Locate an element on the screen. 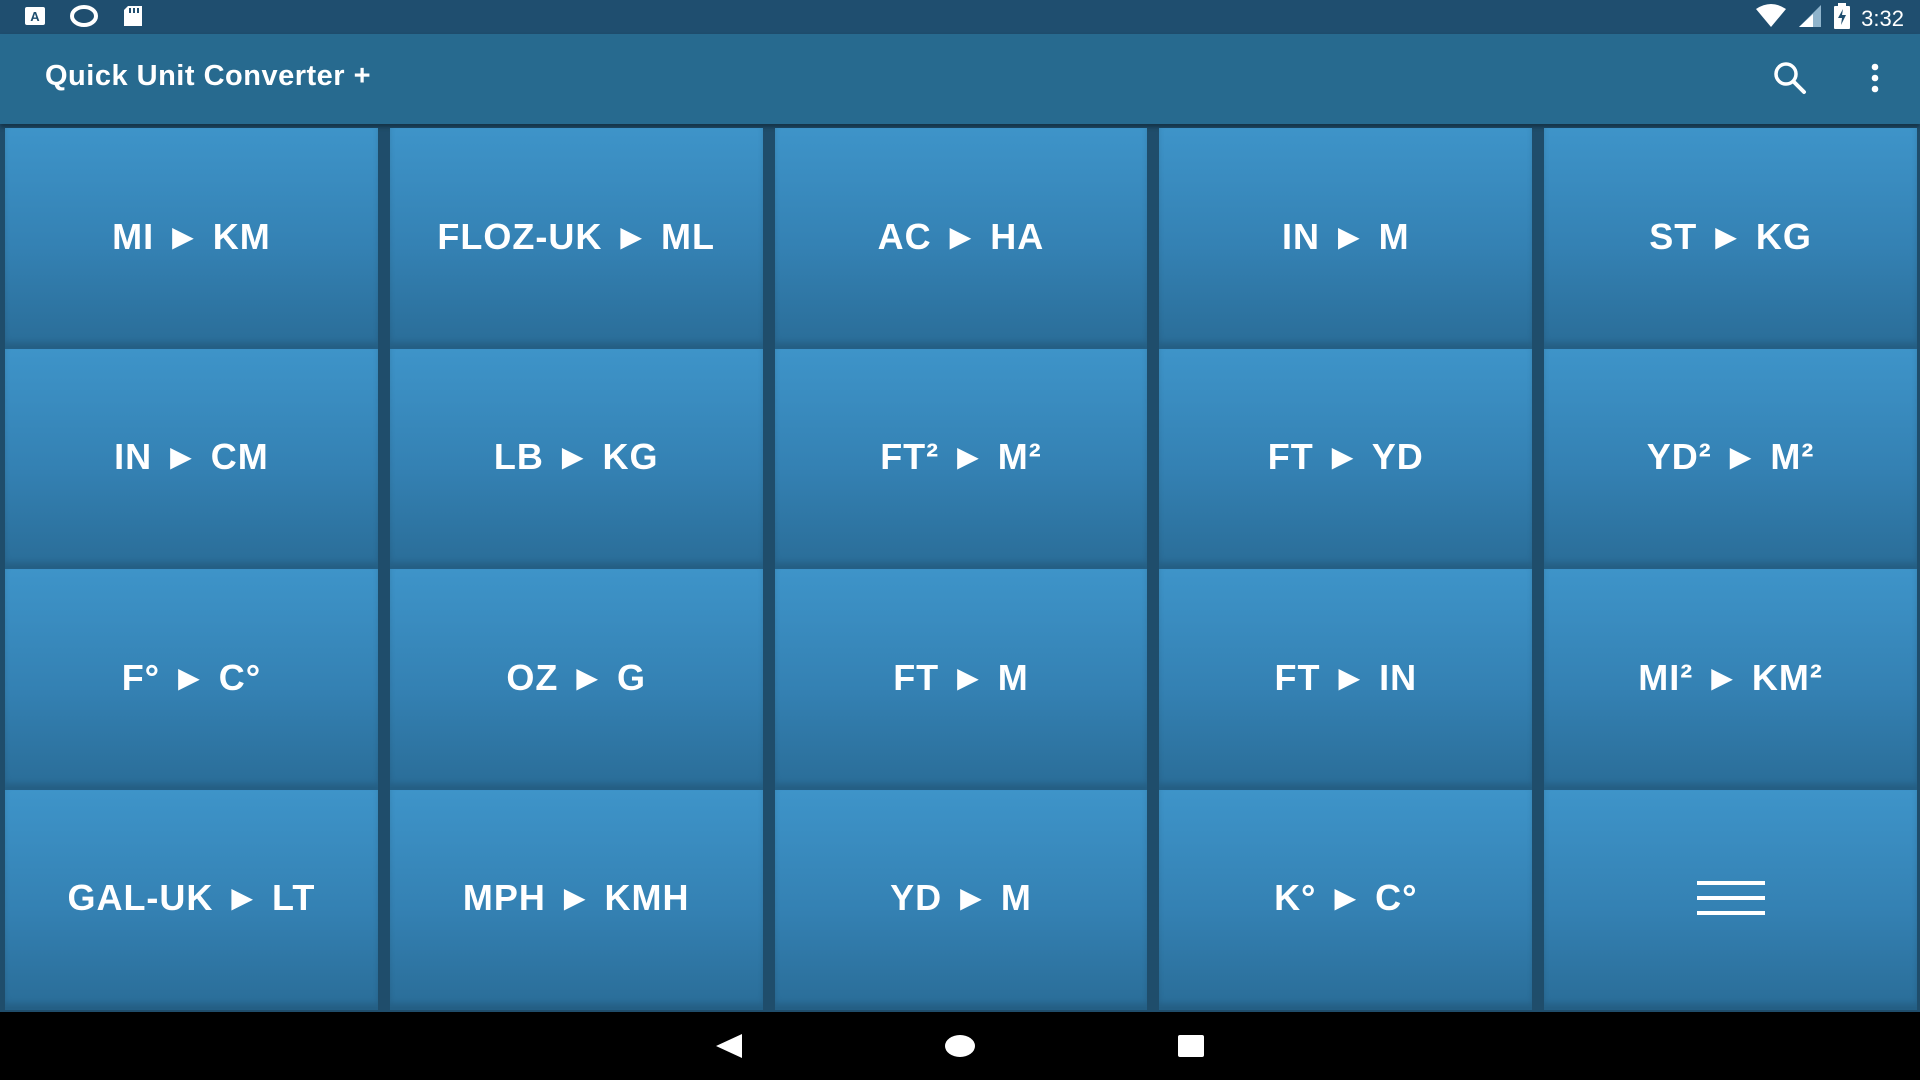 The width and height of the screenshot is (1920, 1080). converter-tile-yd-m: YD ► M is located at coordinates (961, 899).